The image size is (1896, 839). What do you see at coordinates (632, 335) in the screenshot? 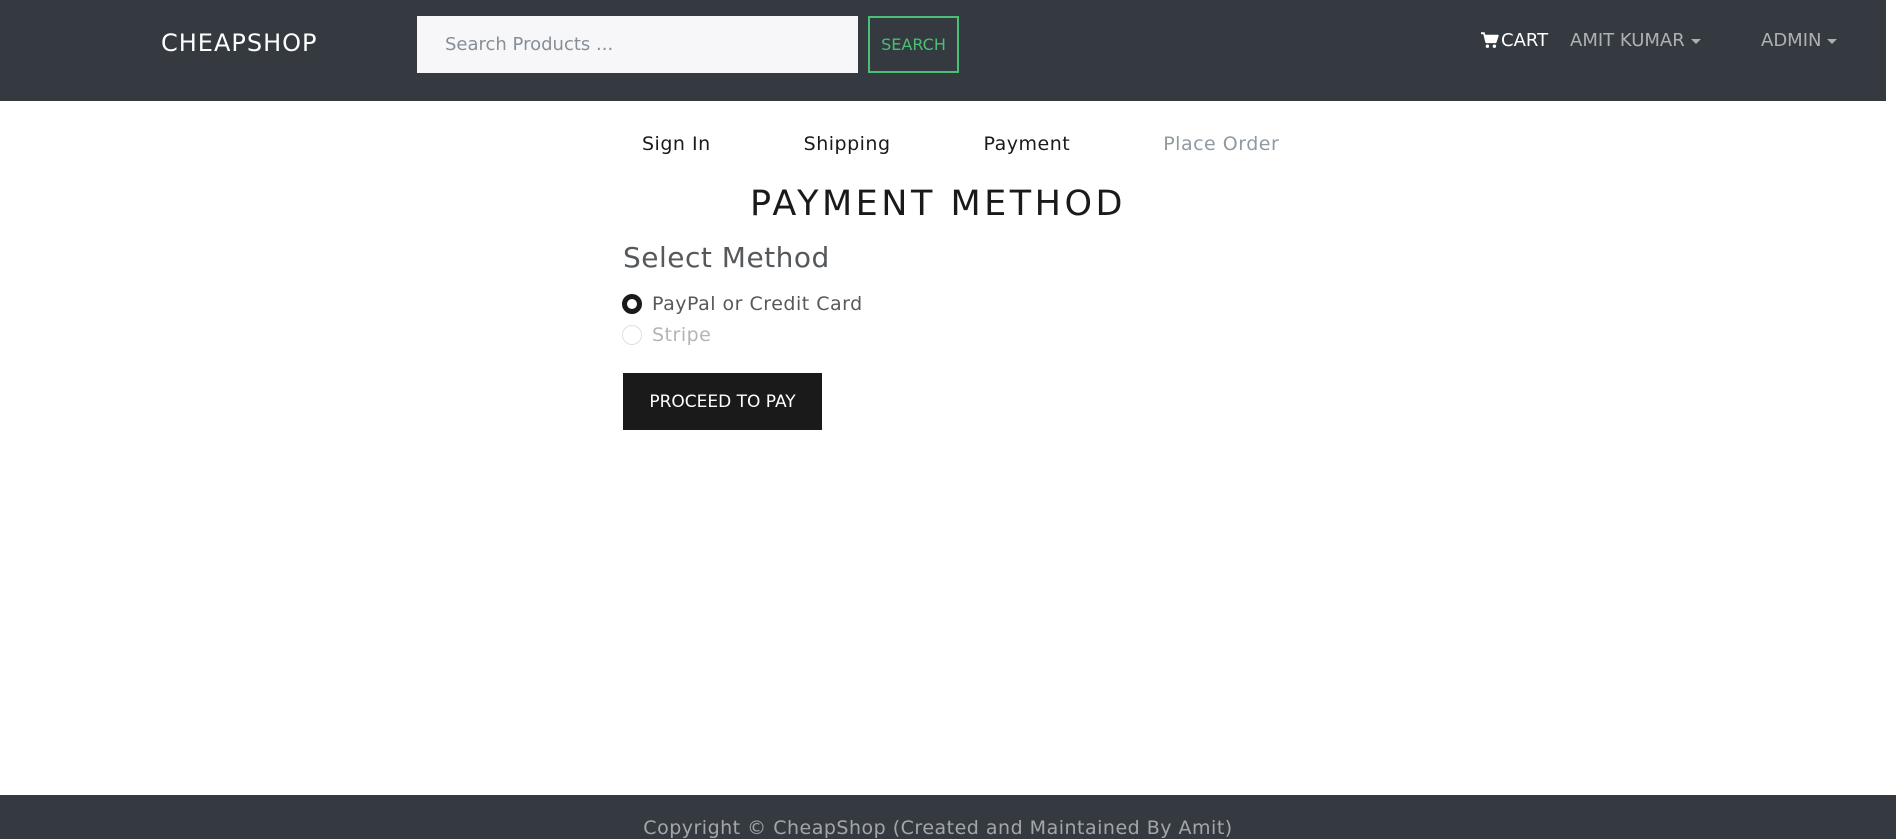
I see `radio-unchecked-icon` at bounding box center [632, 335].